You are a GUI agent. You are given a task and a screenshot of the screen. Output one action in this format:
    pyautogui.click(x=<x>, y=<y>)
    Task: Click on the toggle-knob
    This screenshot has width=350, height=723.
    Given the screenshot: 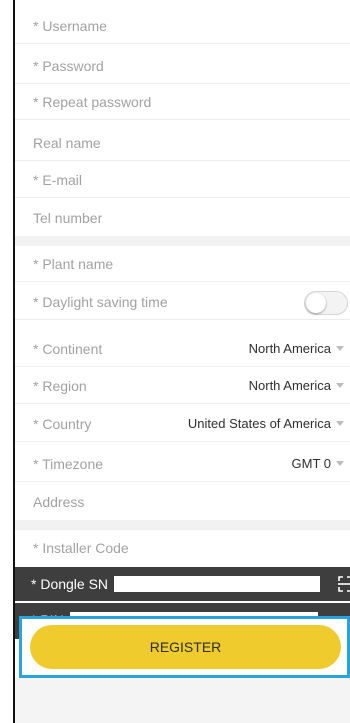 What is the action you would take?
    pyautogui.click(x=316, y=303)
    